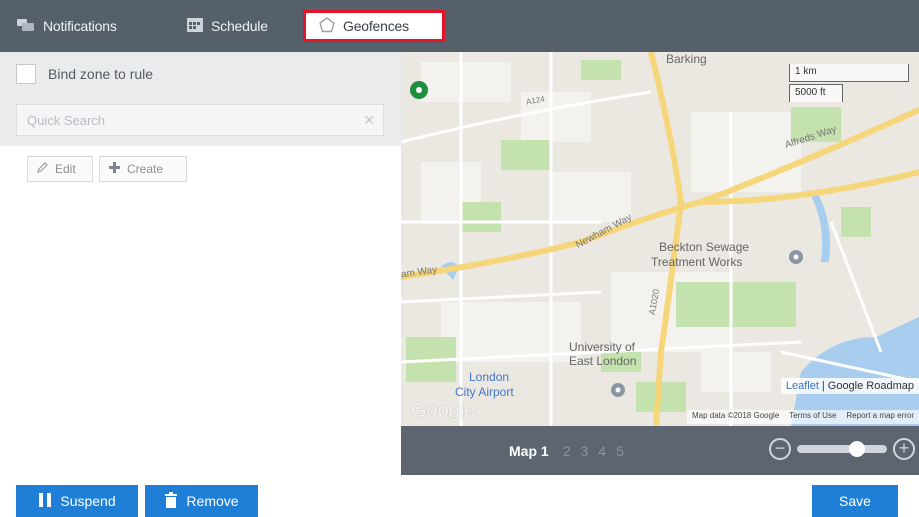 The image size is (919, 517). What do you see at coordinates (212, 501) in the screenshot?
I see `remove-label: Remove` at bounding box center [212, 501].